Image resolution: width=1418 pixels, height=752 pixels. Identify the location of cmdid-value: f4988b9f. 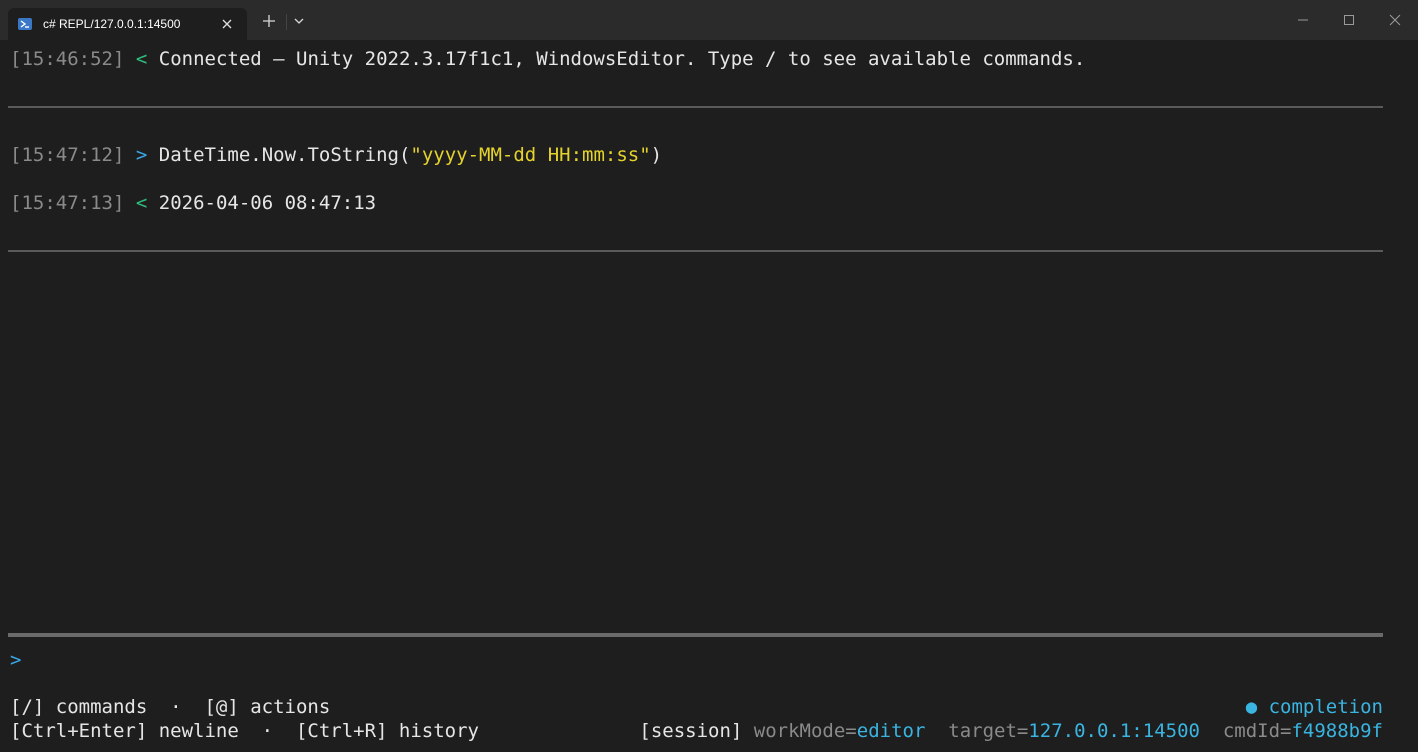
(1337, 731).